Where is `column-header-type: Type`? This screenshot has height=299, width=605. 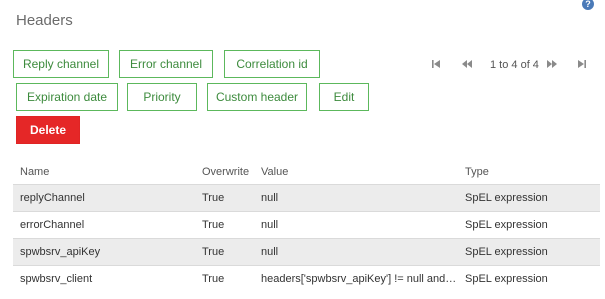
column-header-type: Type is located at coordinates (529, 172).